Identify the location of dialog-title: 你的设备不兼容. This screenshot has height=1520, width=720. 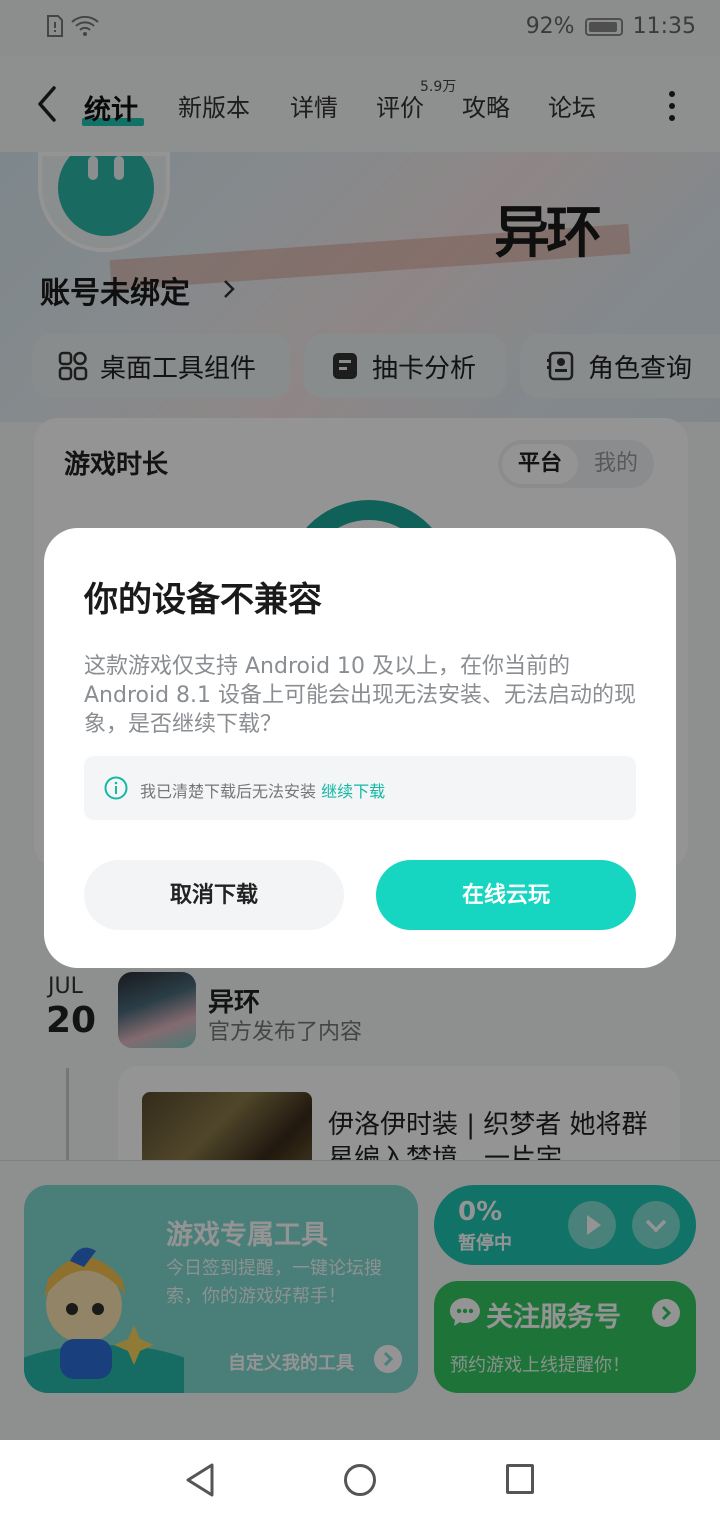
(203, 600).